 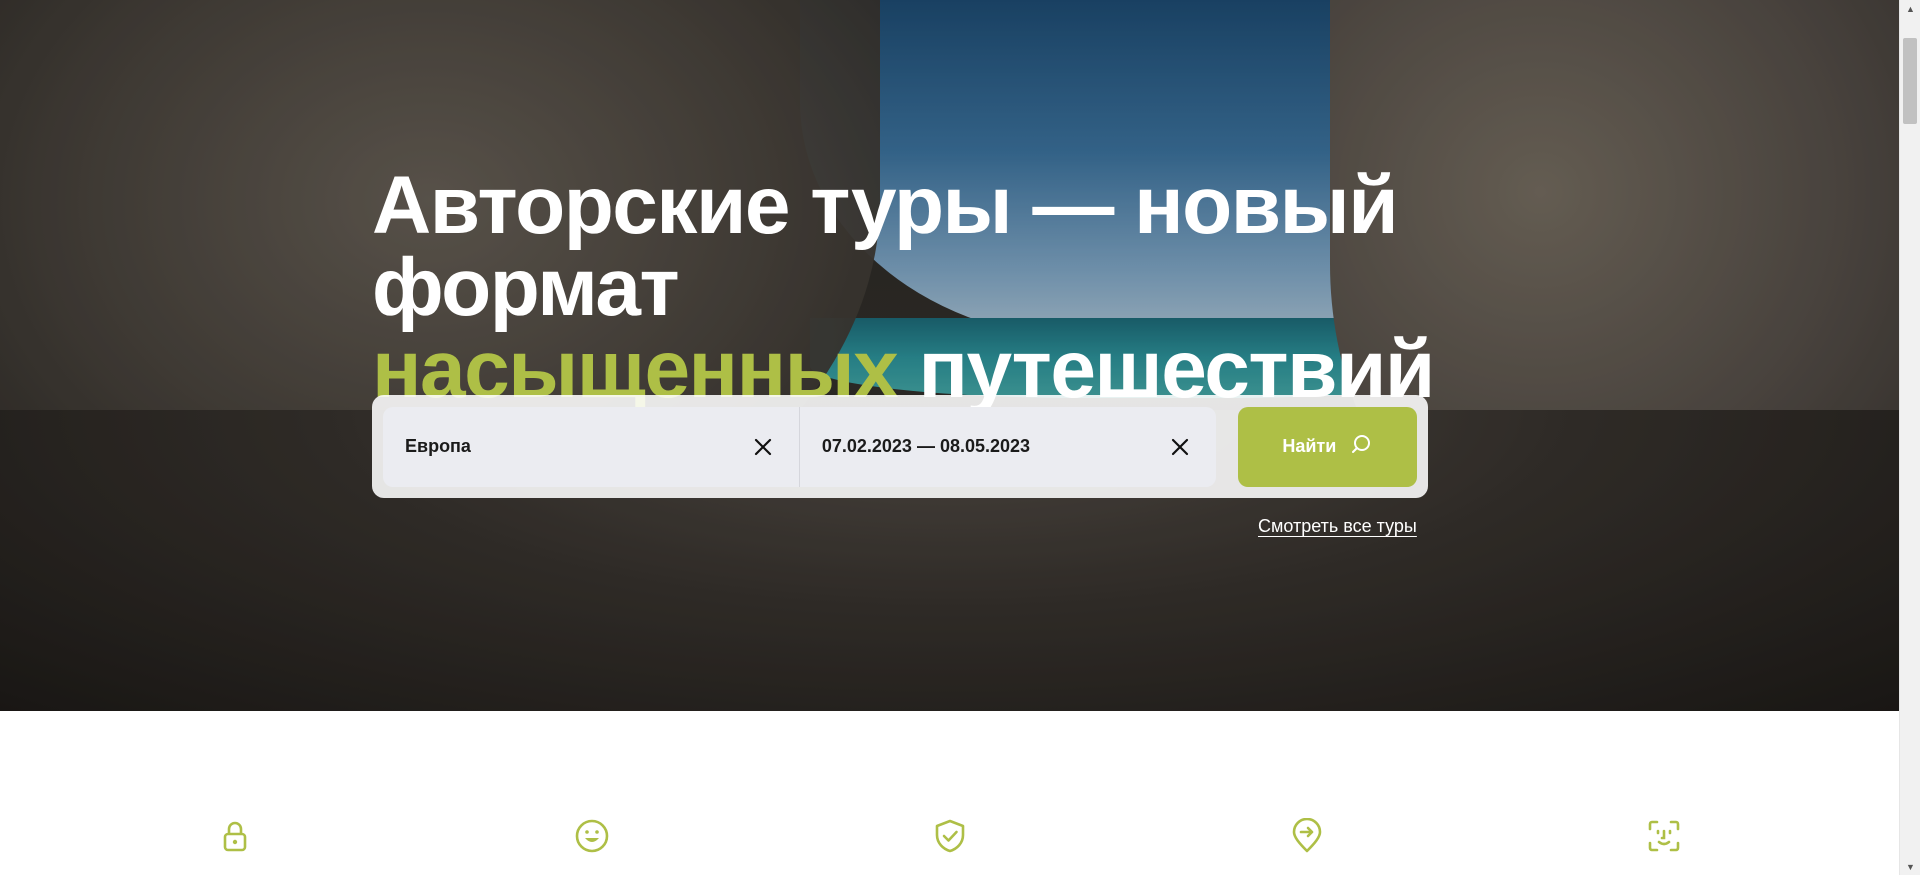 I want to click on destination-field: Европа, so click(x=591, y=447).